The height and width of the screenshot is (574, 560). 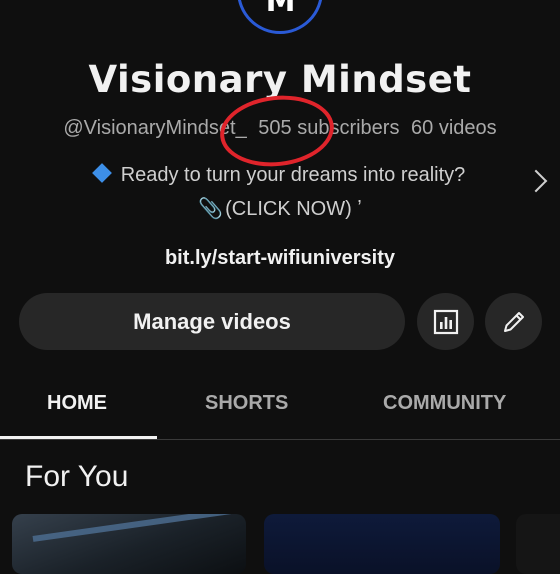 I want to click on description-line-1: Ready to turn your dreams into reality?, so click(x=293, y=175).